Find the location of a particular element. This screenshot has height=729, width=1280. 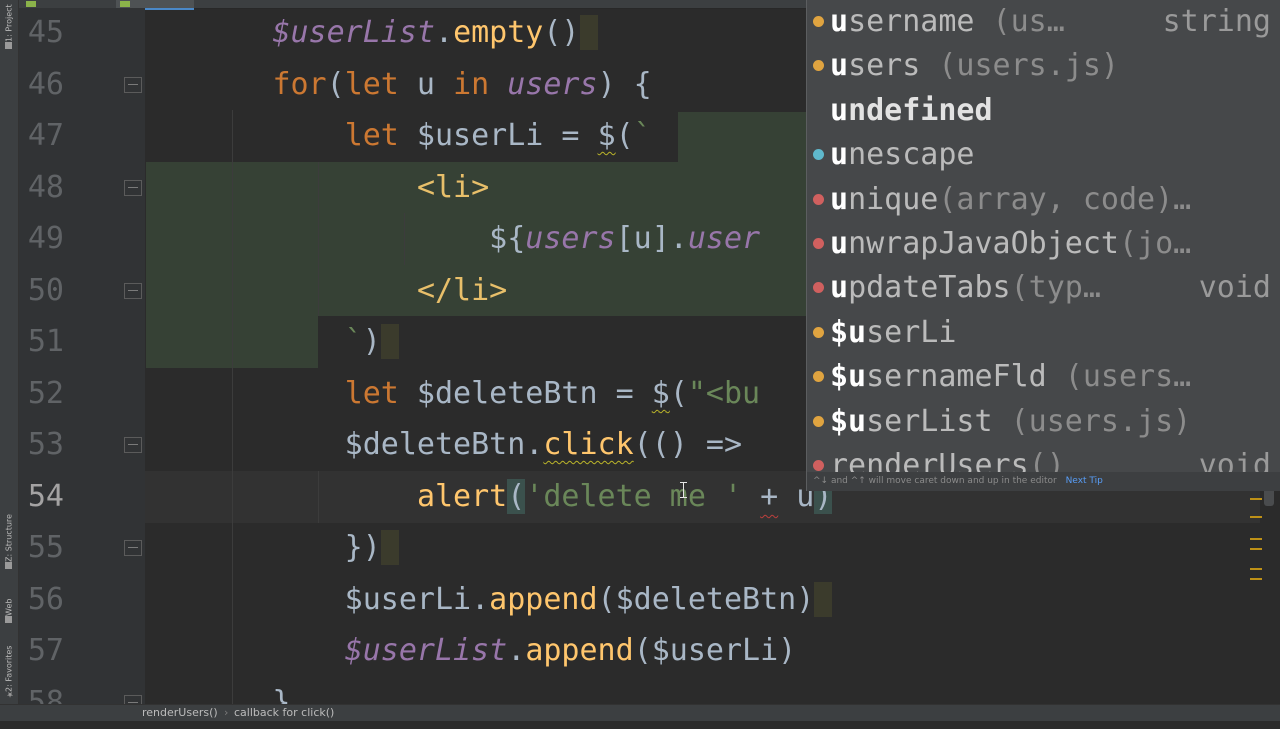

autocomplete-item-label: renderUsers is located at coordinates (929, 459).